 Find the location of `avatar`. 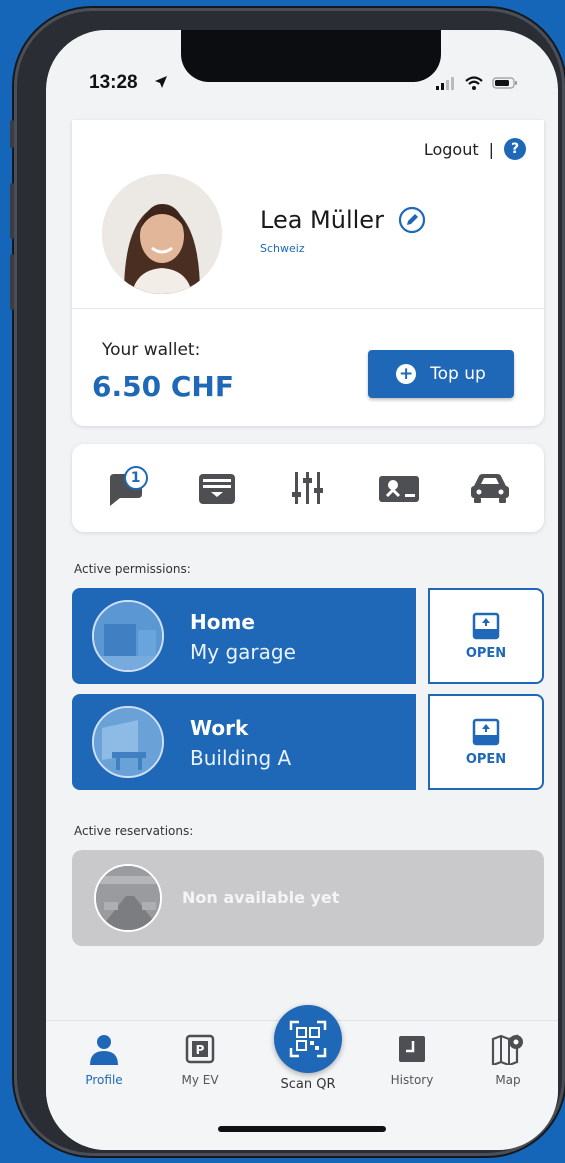

avatar is located at coordinates (162, 234).